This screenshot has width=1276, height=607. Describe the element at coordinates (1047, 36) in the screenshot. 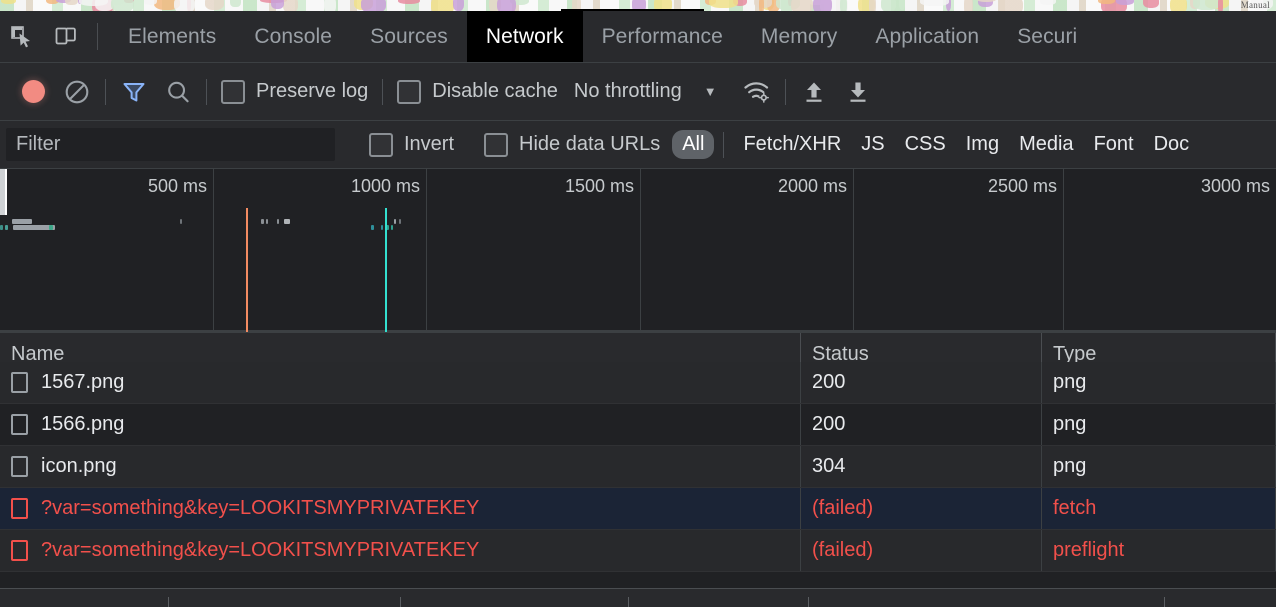

I see `tab-security: Securi` at that location.